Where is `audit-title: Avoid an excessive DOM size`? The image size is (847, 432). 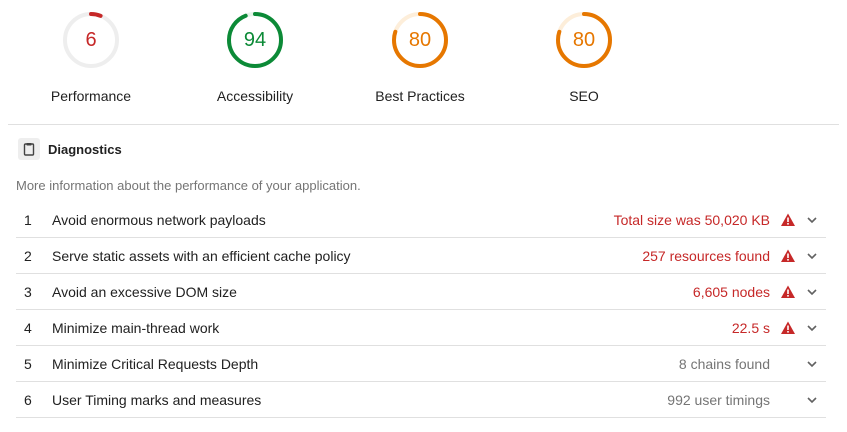 audit-title: Avoid an excessive DOM size is located at coordinates (144, 291).